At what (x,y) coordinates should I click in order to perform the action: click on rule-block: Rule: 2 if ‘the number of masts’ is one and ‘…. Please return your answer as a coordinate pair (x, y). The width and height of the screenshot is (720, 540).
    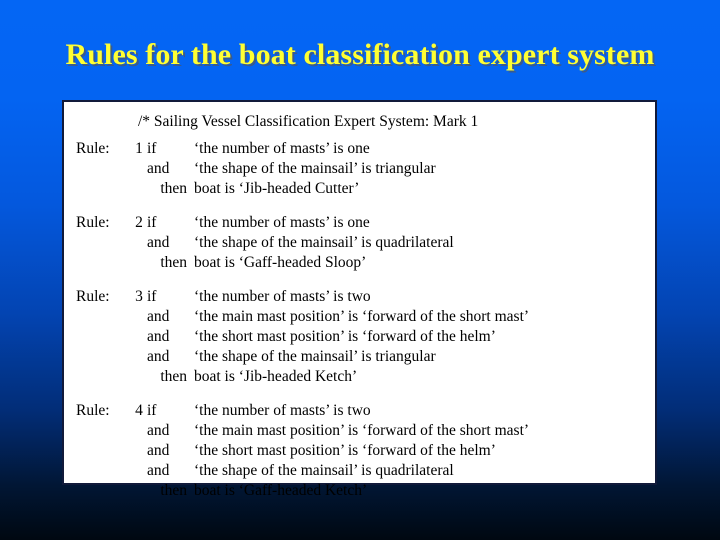
    Looking at the image, I should click on (359, 243).